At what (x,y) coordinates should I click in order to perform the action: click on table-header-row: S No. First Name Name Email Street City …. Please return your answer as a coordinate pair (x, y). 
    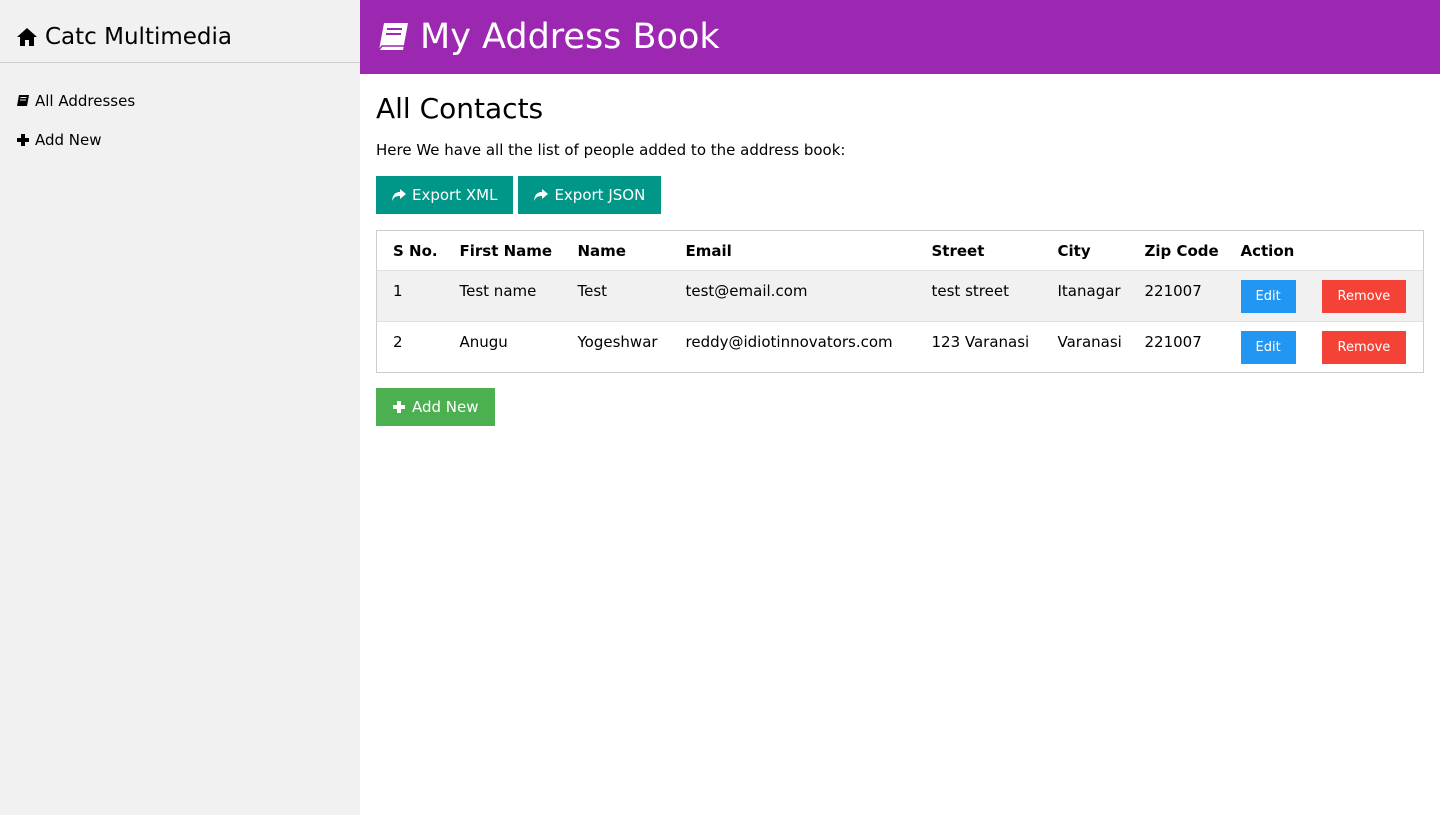
    Looking at the image, I should click on (900, 251).